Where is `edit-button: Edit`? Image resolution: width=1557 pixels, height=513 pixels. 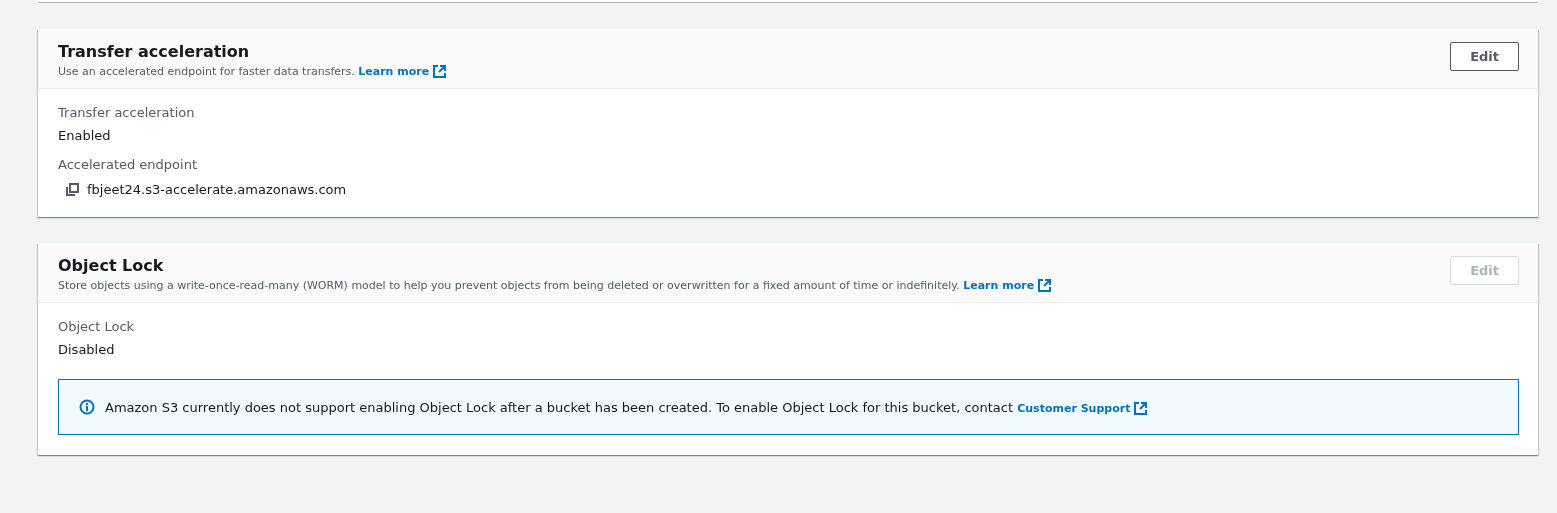 edit-button: Edit is located at coordinates (1484, 56).